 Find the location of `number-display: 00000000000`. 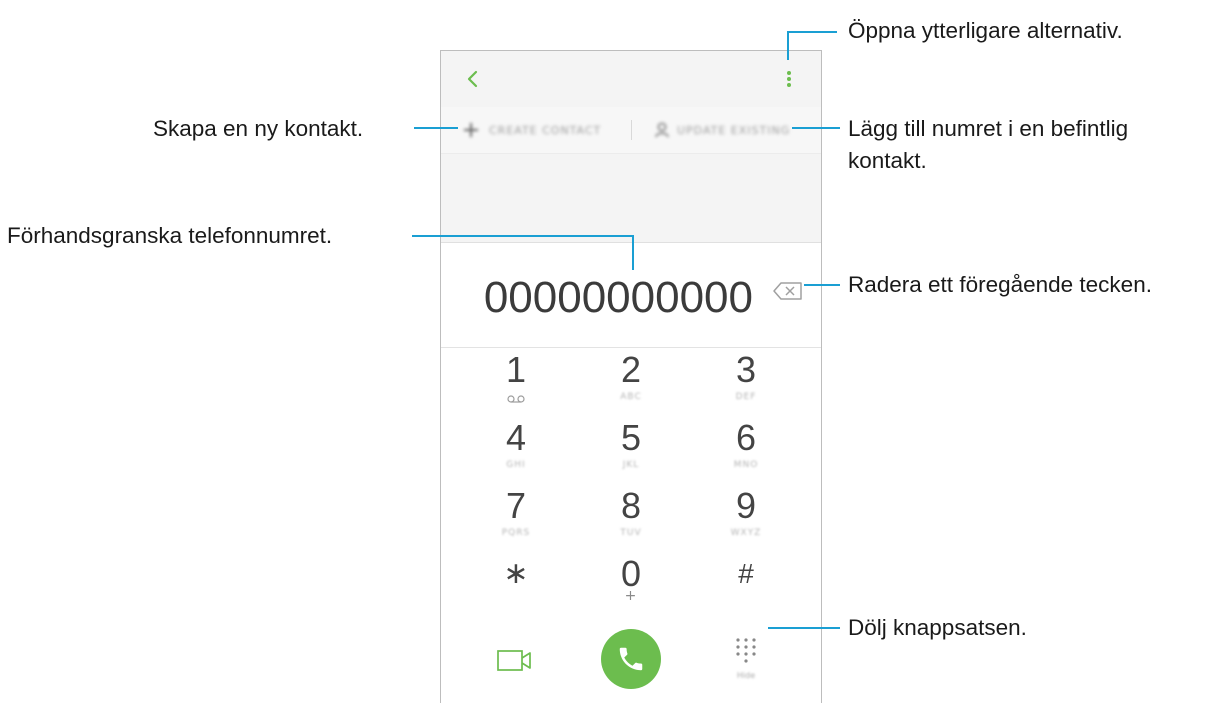

number-display: 00000000000 is located at coordinates (631, 295).